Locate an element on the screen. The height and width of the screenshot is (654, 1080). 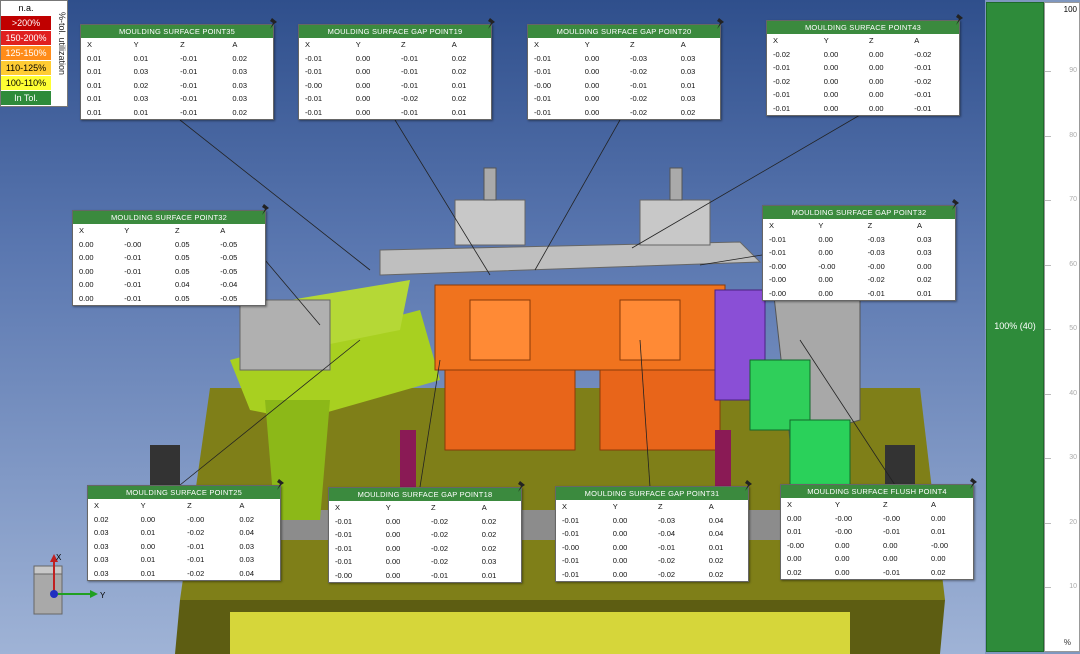
scale-tick-label: 90 is located at coordinates (1073, 70).